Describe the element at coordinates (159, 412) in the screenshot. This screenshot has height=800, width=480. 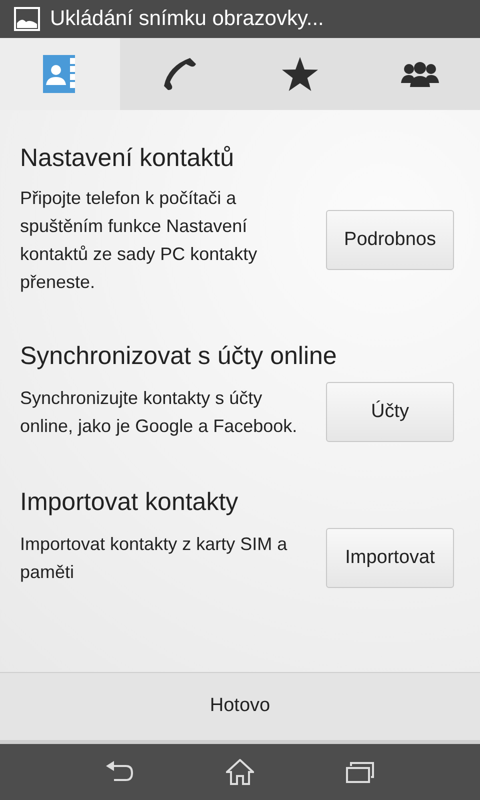
I see `section-description: Synchronizujte kontakty s účty online, jako je Google a Facebook.` at that location.